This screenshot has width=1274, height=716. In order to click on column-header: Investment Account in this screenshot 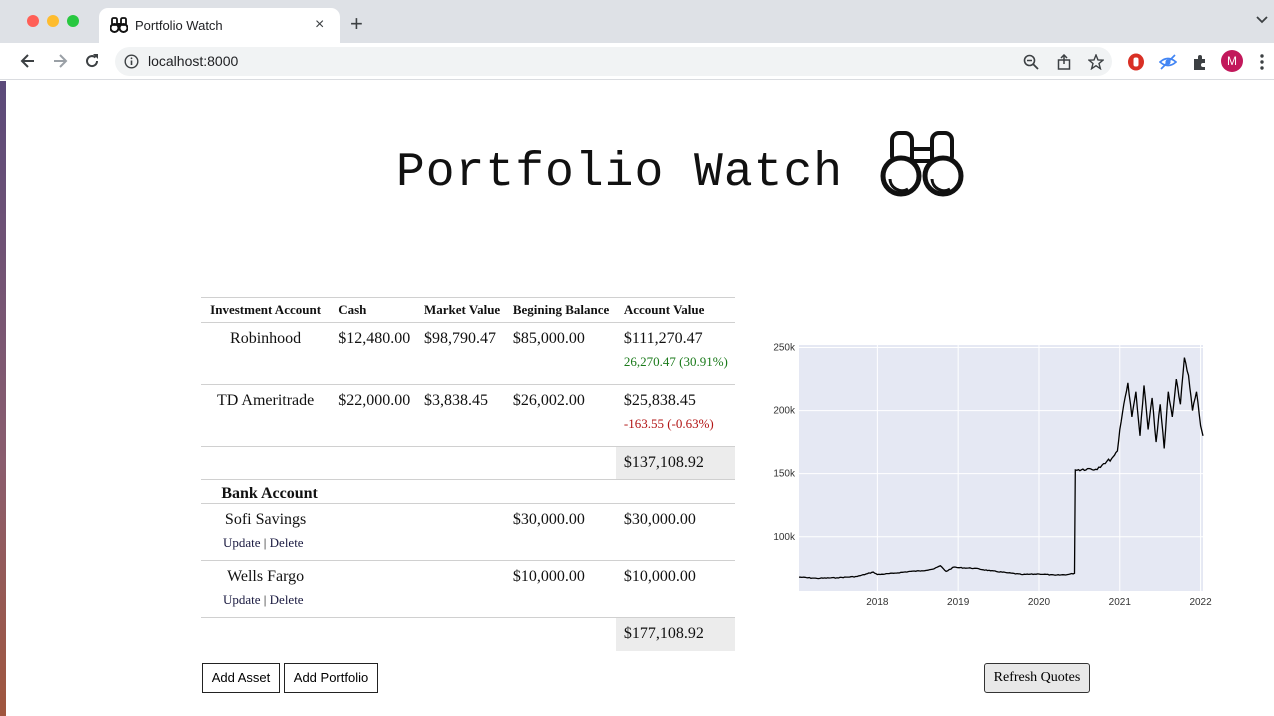, I will do `click(266, 310)`.